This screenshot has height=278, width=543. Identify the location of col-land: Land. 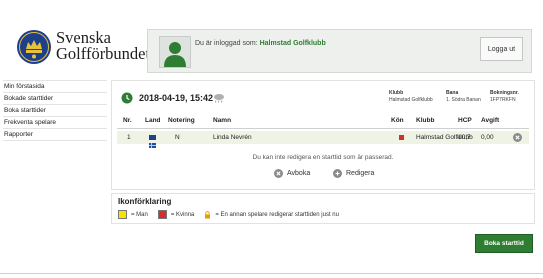
(153, 120).